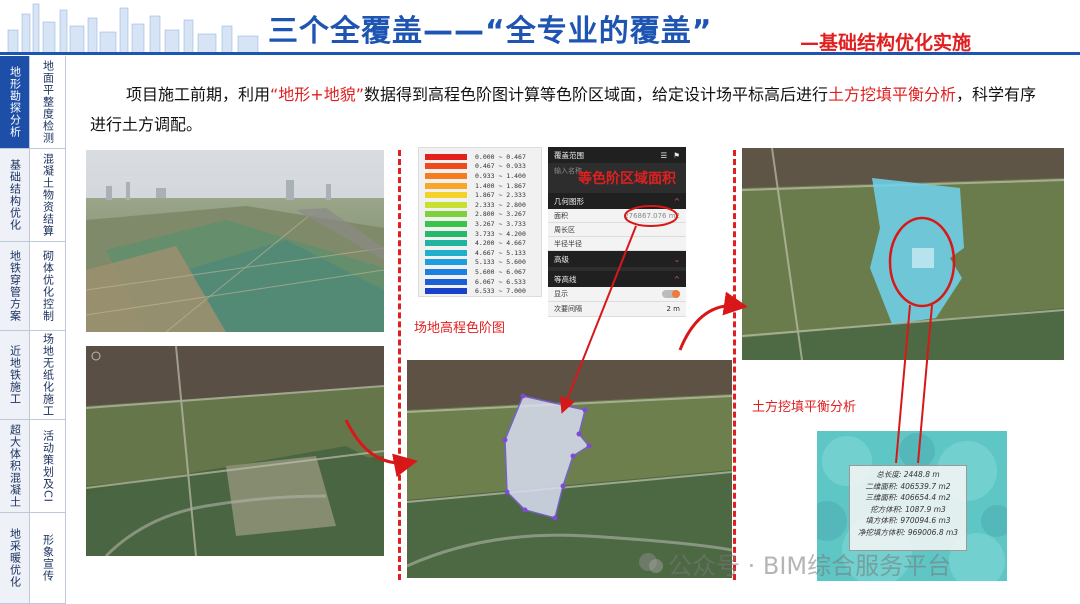  Describe the element at coordinates (15, 466) in the screenshot. I see `nav-category-label: 超大体积混凝土` at that location.